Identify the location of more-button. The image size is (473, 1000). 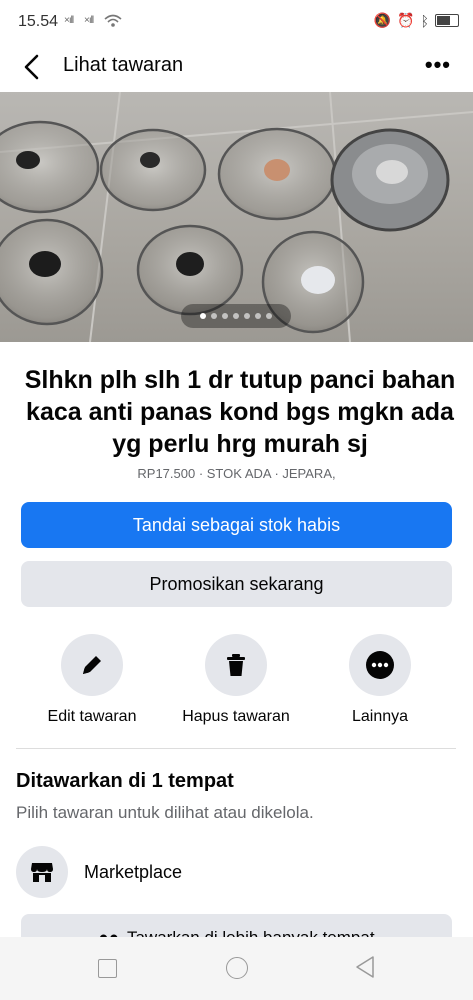
(380, 665).